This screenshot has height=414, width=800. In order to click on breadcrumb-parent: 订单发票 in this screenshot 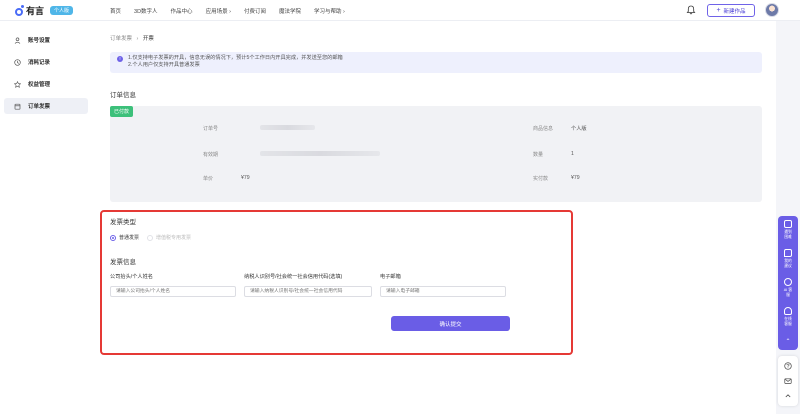, I will do `click(121, 39)`.